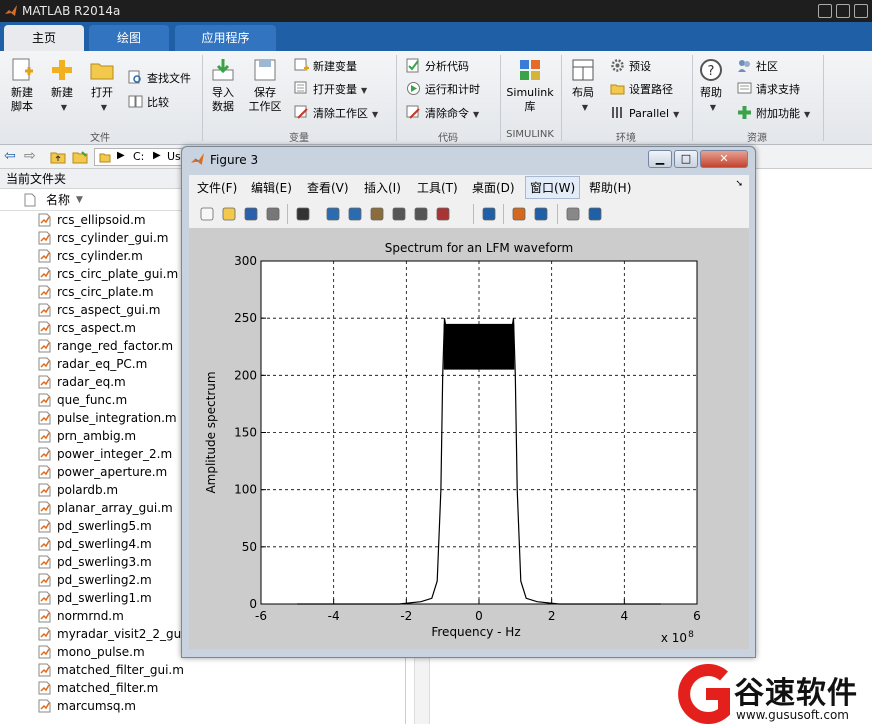  I want to click on menu-help: 帮助(H), so click(610, 187).